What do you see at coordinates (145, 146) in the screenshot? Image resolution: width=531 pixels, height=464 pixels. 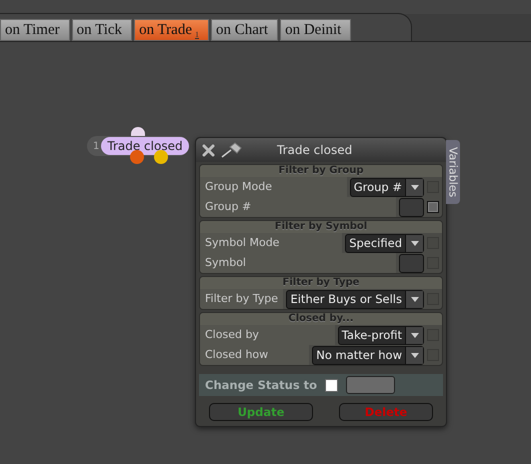 I see `node-label: Trade closed` at bounding box center [145, 146].